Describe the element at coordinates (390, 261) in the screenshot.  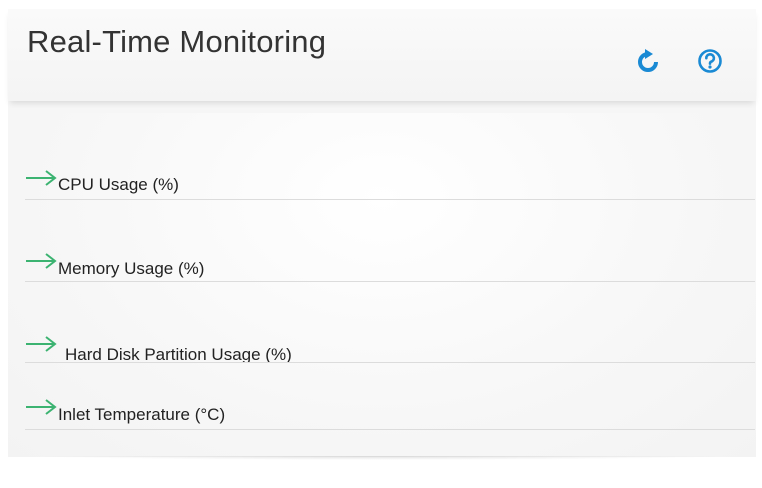
I see `list-item-memory-usage: Memory Usage (%)` at that location.